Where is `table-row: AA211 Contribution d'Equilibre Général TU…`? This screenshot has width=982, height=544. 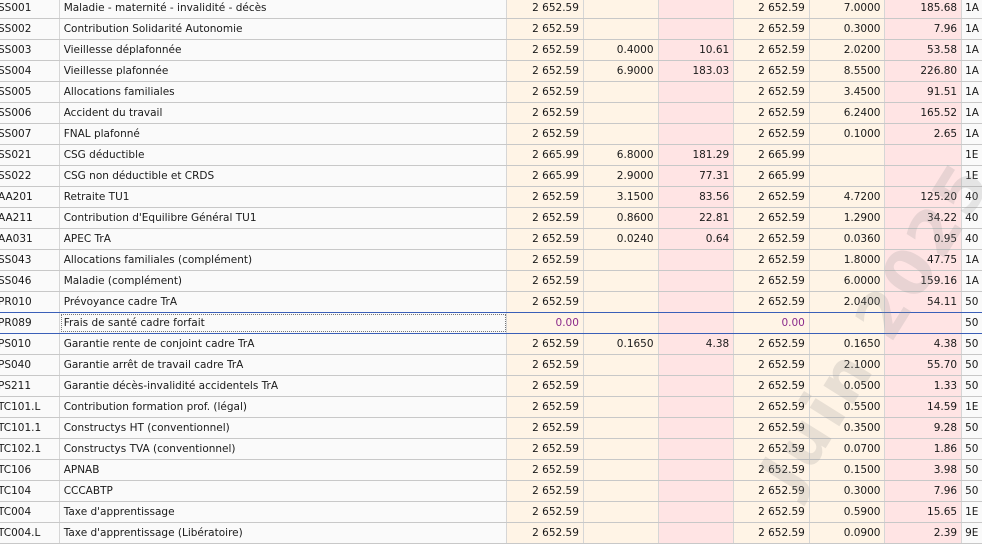 table-row: AA211 Contribution d'Equilibre Général TU… is located at coordinates (491, 218).